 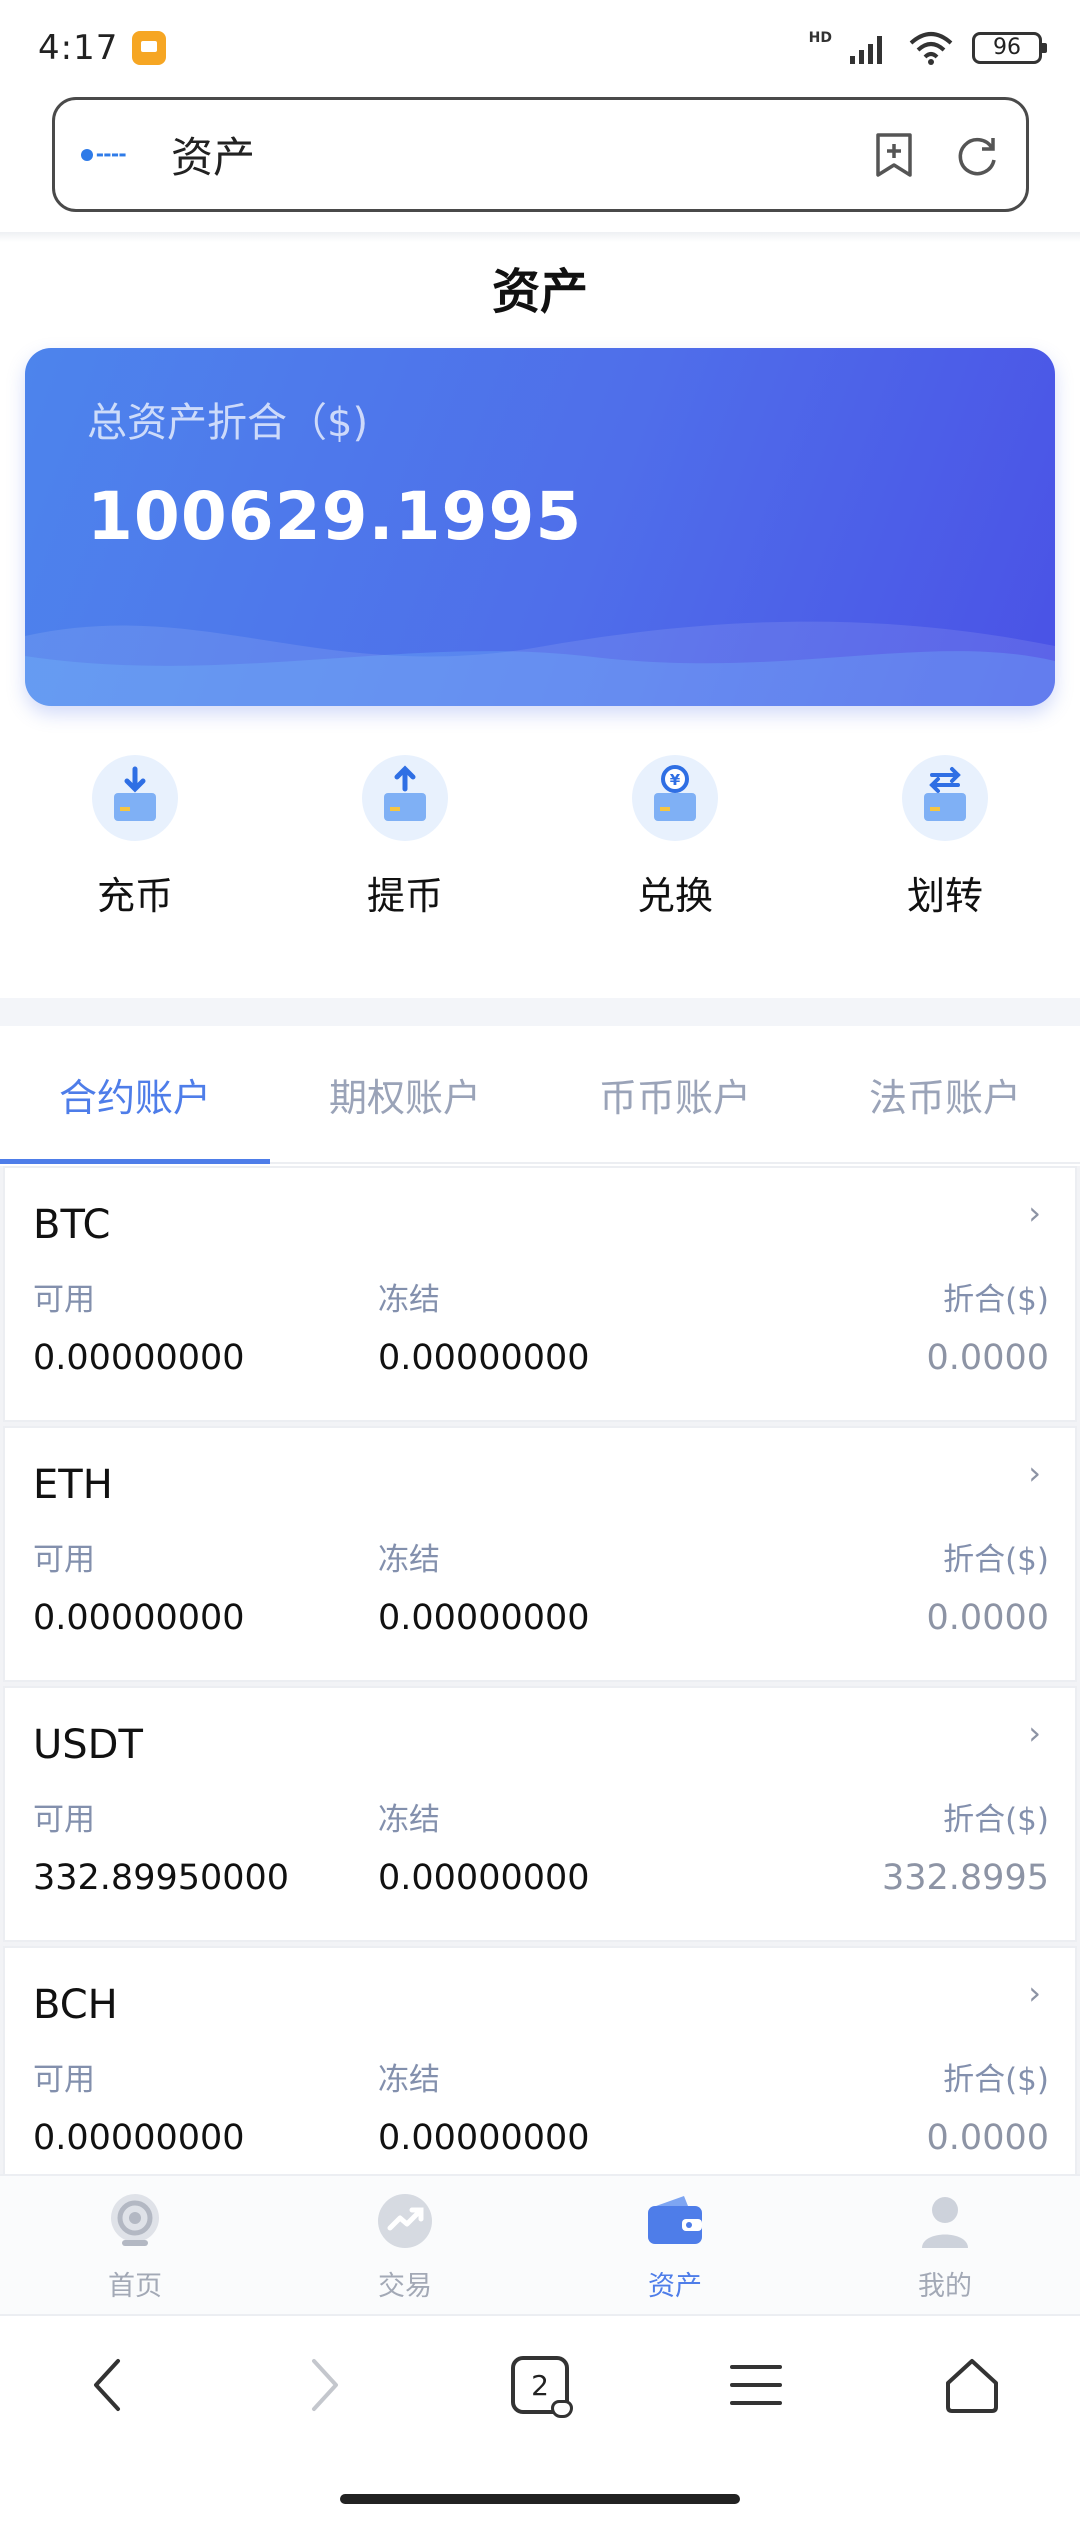 I want to click on status-indicators: HD 96, so click(x=927, y=47).